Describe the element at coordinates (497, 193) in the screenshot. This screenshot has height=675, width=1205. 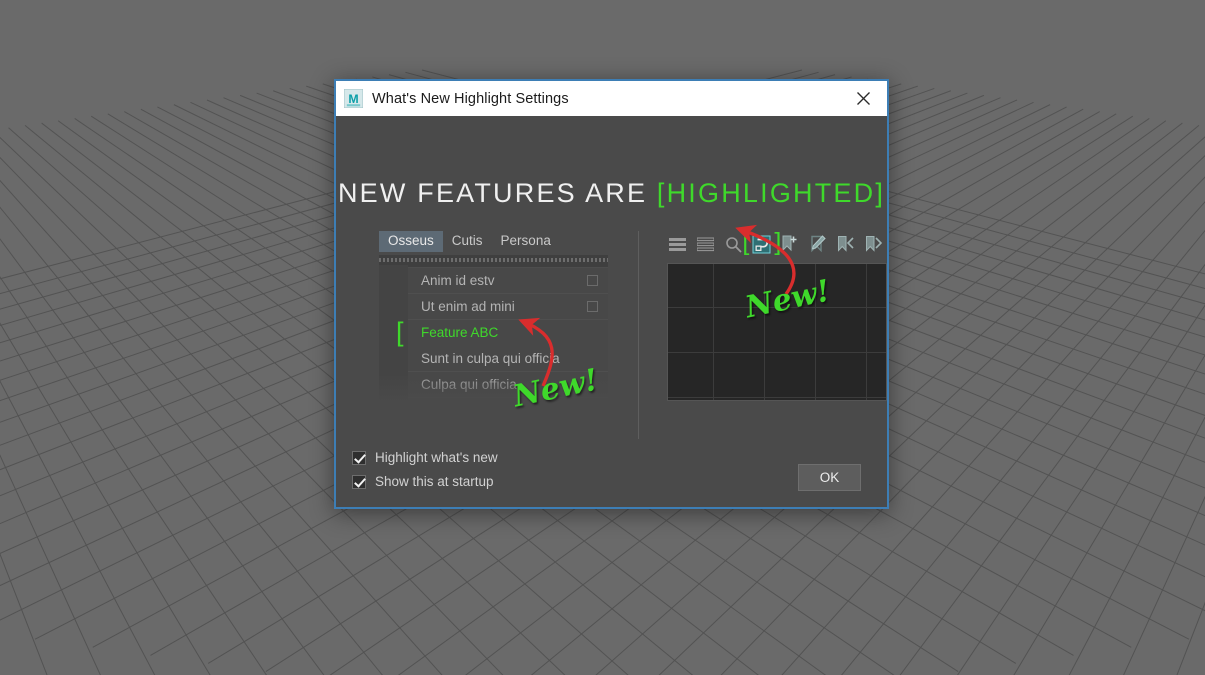
I see `headline-plain: NEW FEATURES ARE` at that location.